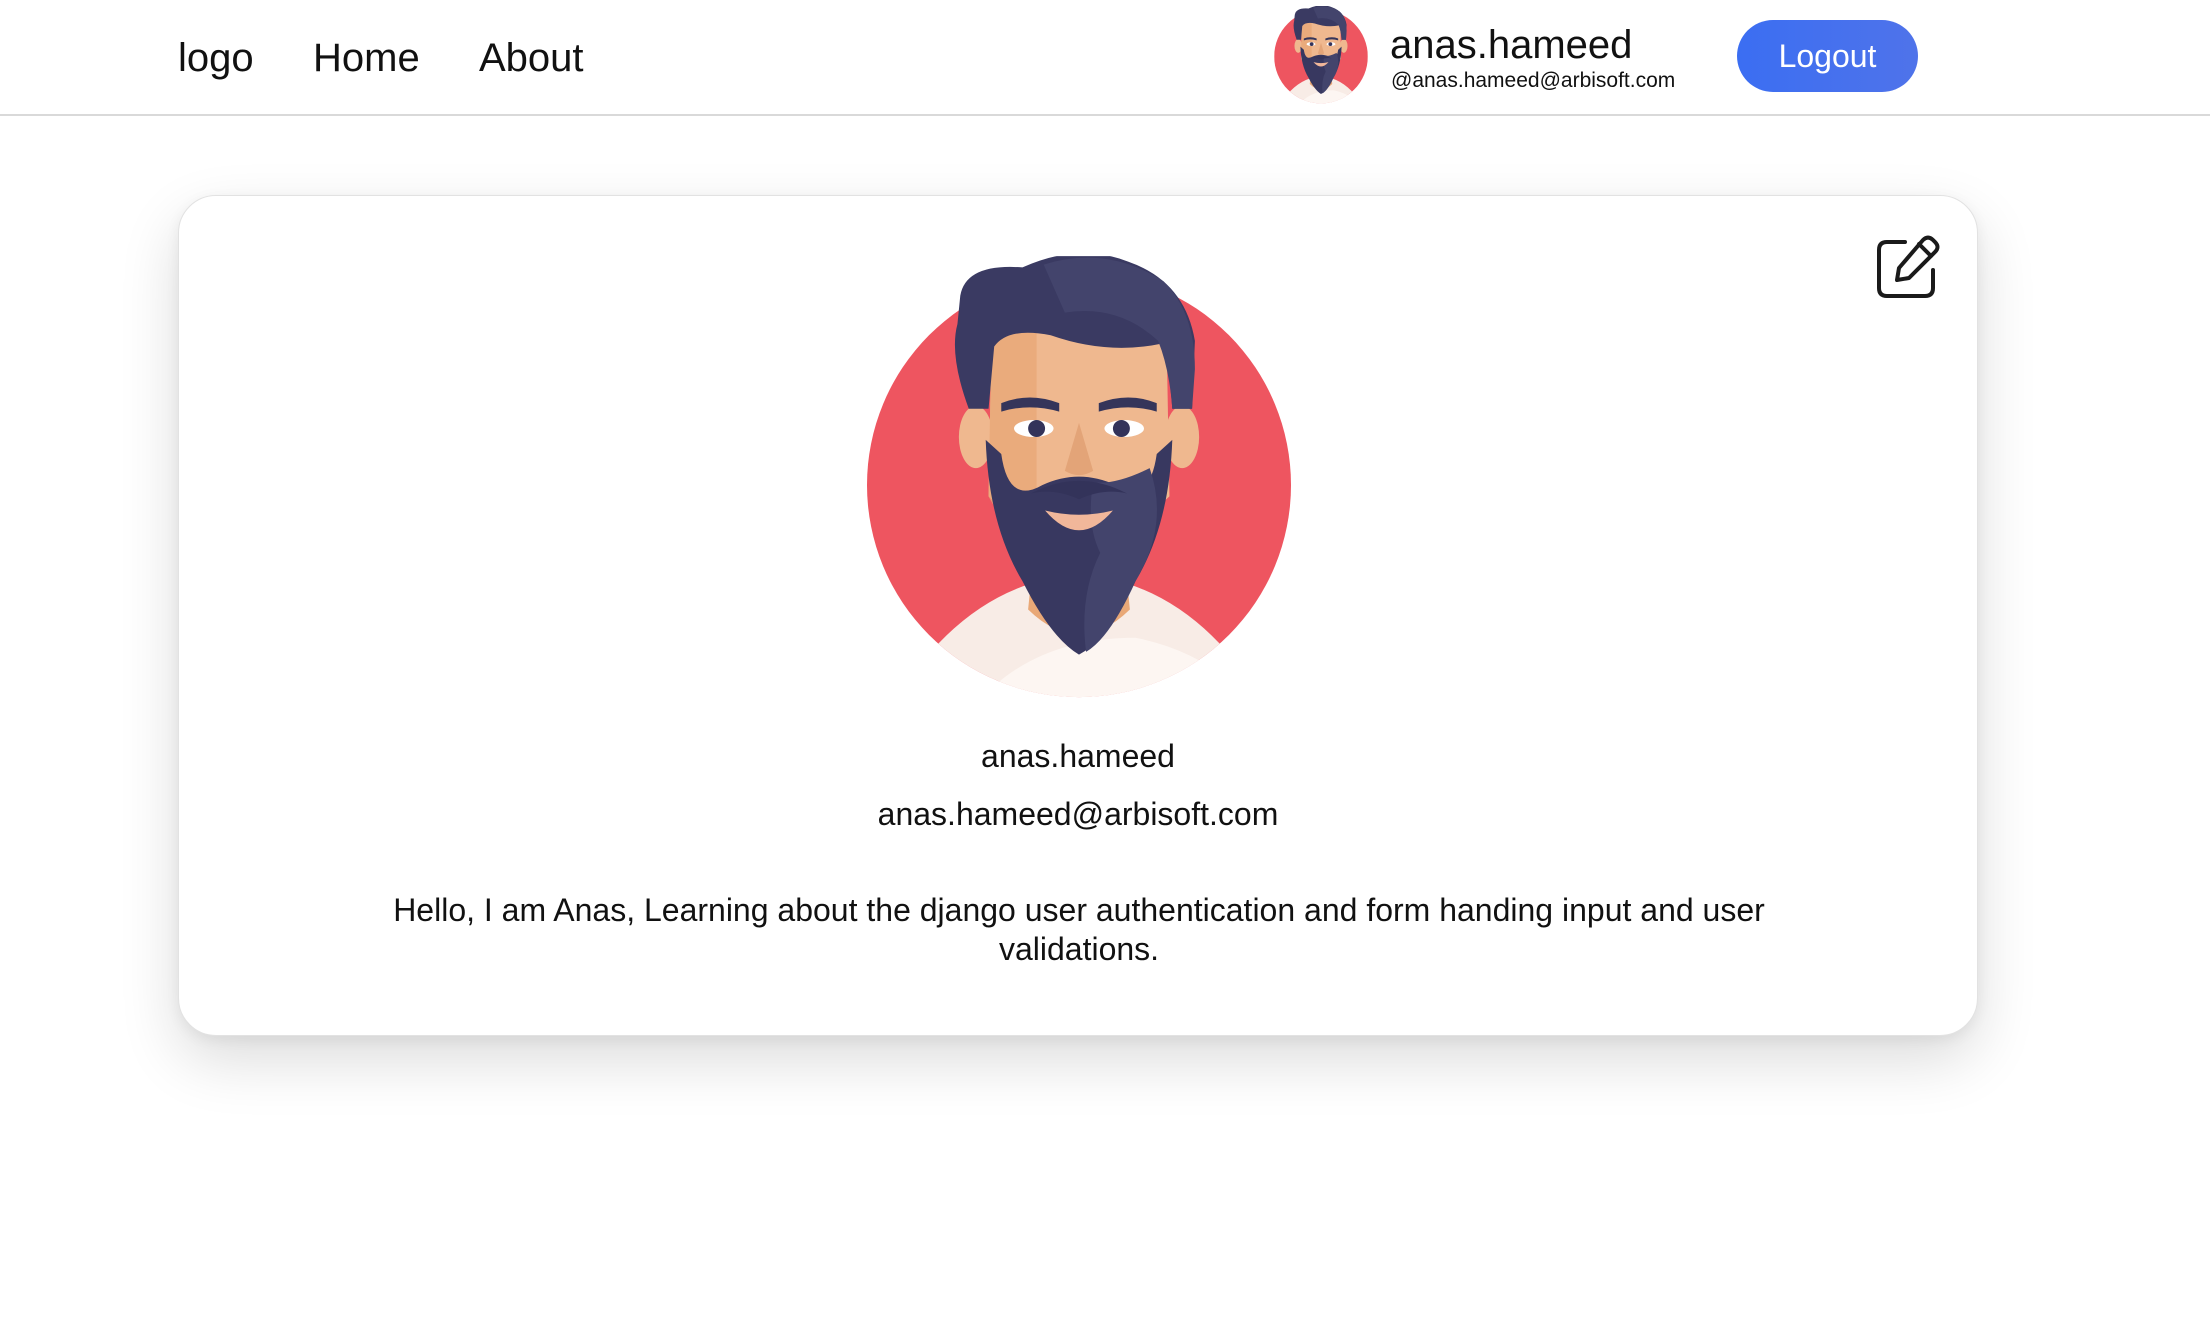 The height and width of the screenshot is (1340, 2210). I want to click on profile-email: anas.hameed@arbisoft.com, so click(1078, 814).